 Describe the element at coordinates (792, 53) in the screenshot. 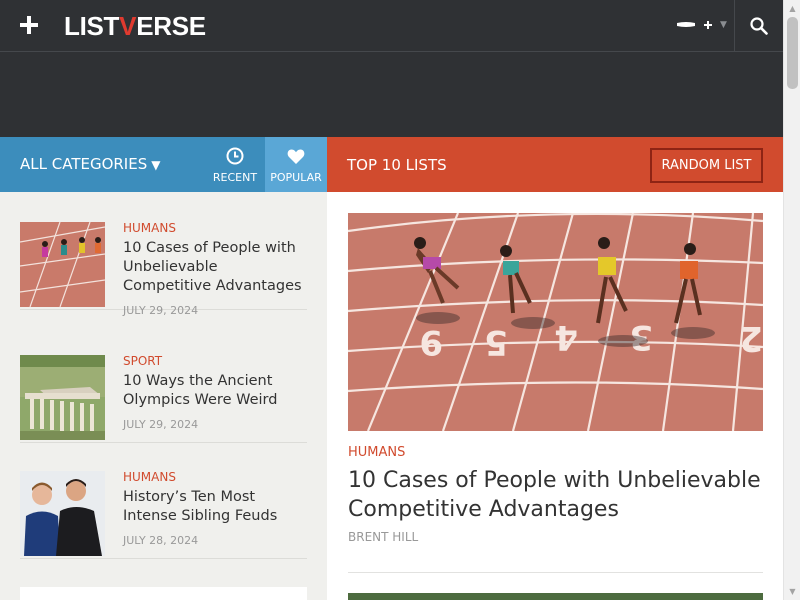

I see `scrollbar-thumb` at that location.